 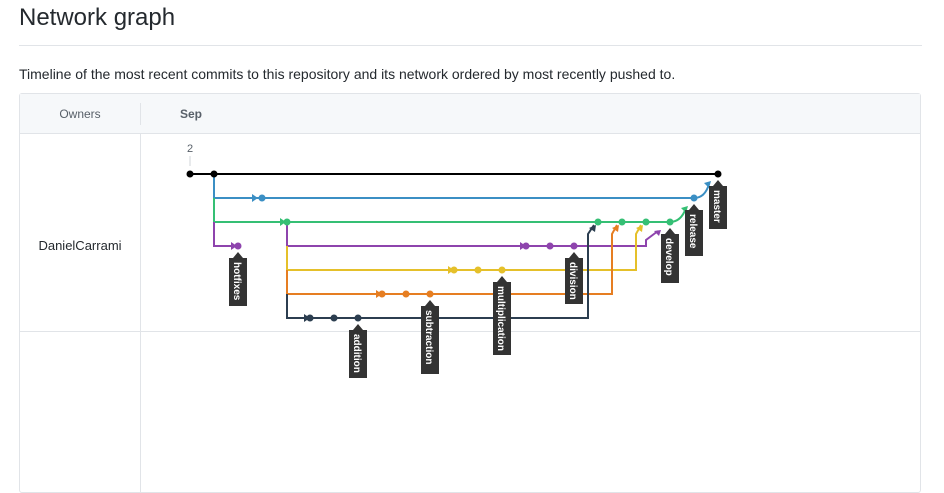 I want to click on branch-label-division: division, so click(x=574, y=278).